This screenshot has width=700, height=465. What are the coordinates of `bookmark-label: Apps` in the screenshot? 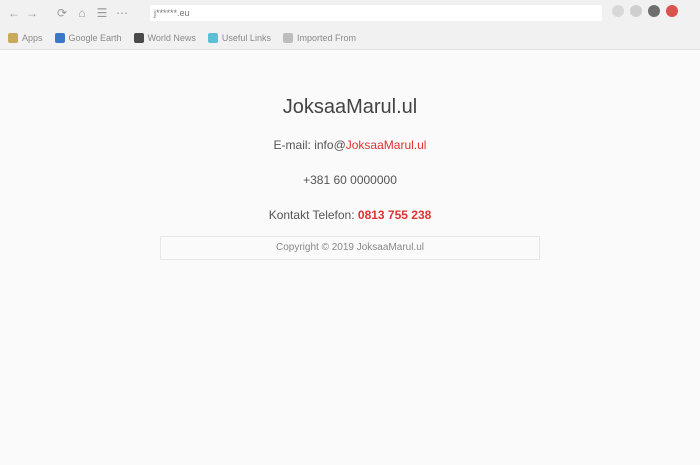 It's located at (32, 37).